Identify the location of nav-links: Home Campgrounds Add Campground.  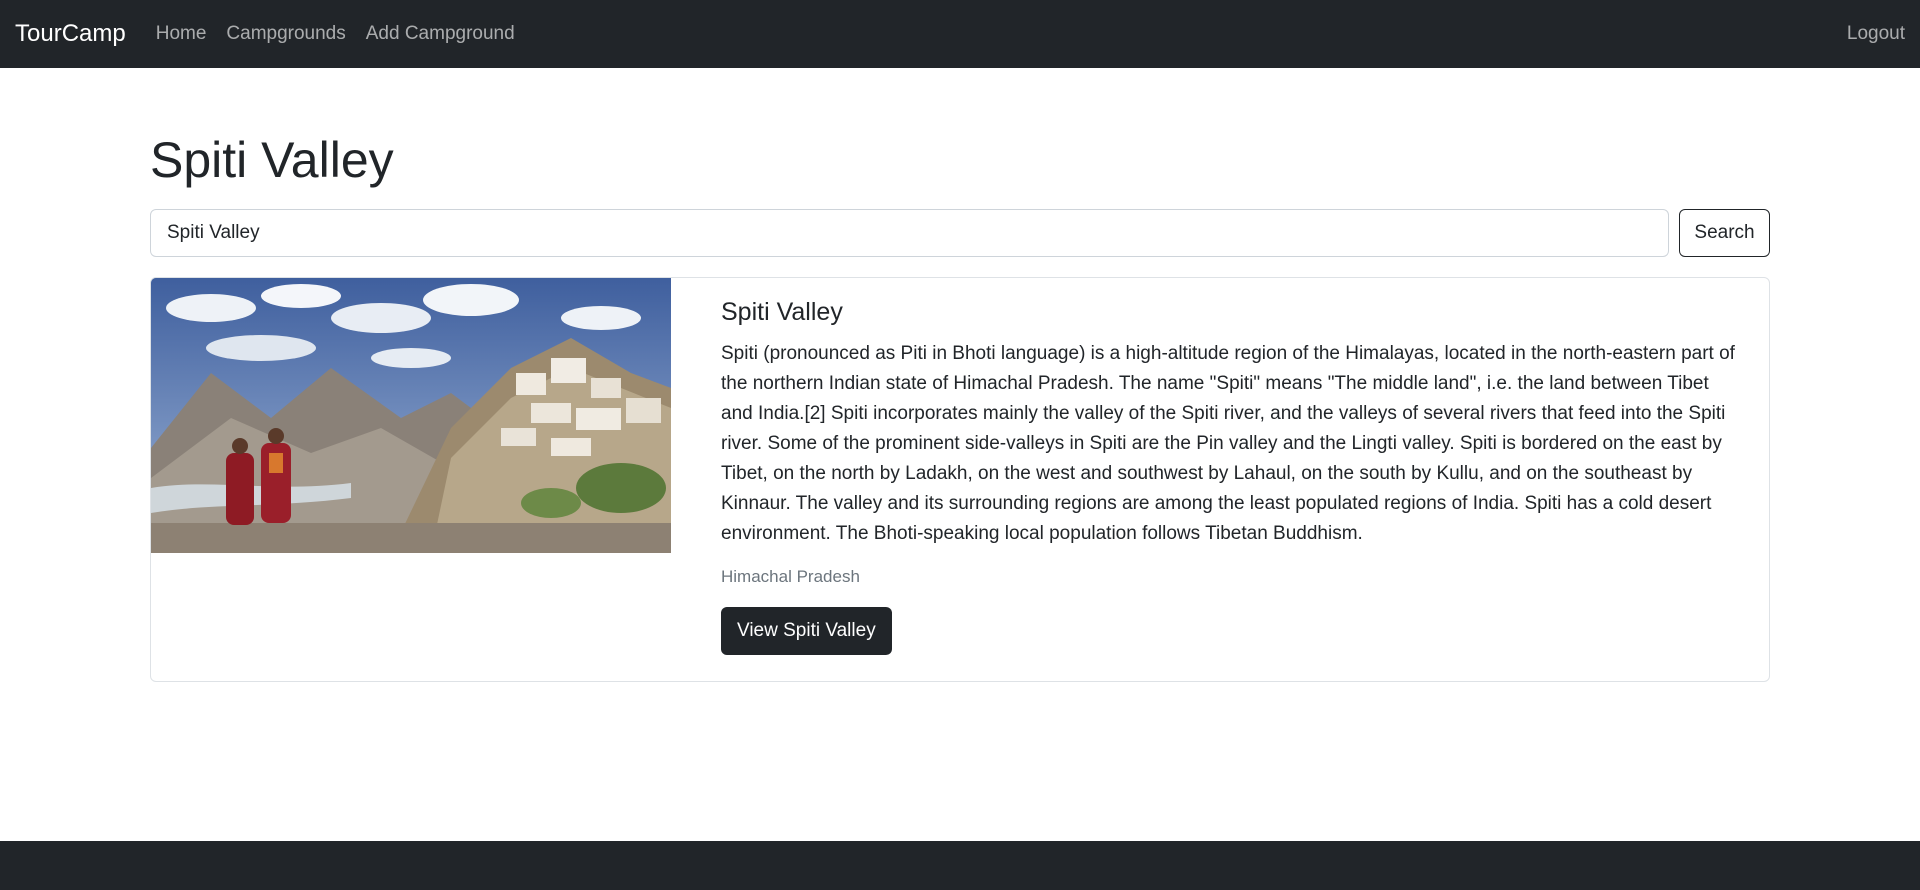
(345, 34).